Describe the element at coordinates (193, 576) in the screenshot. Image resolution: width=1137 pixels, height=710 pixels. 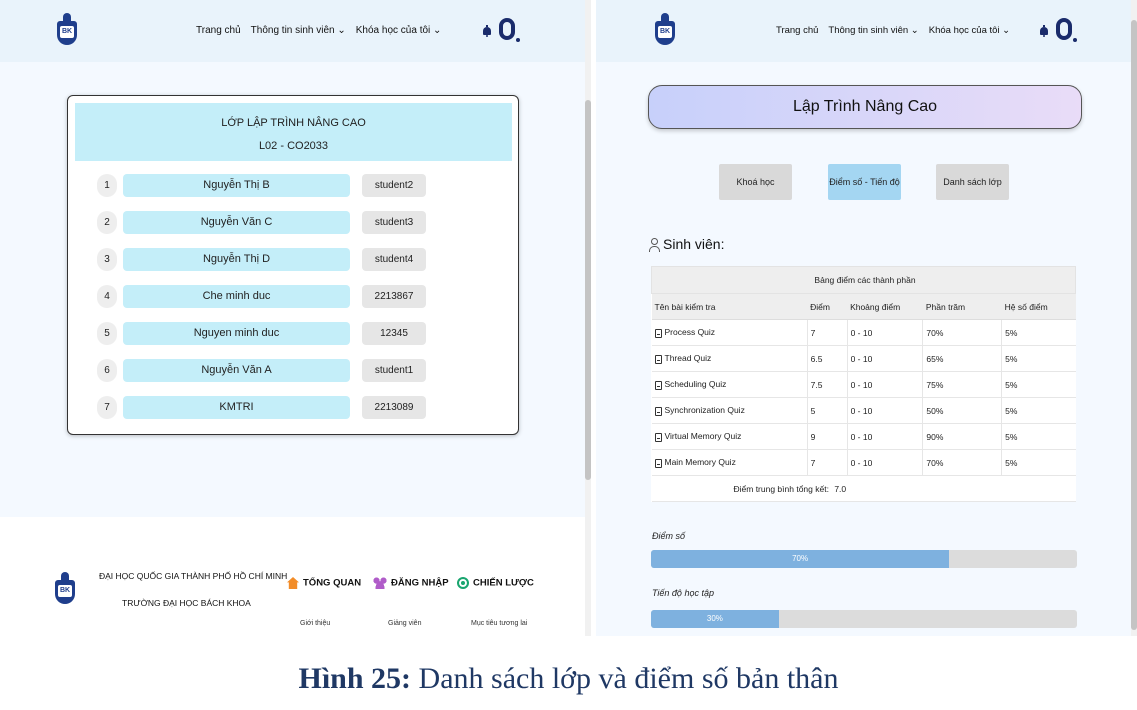
I see `university-name: ĐẠI HỌC QUỐC GIA THÀNH PHỐ HỒ CHÍ MINH` at that location.